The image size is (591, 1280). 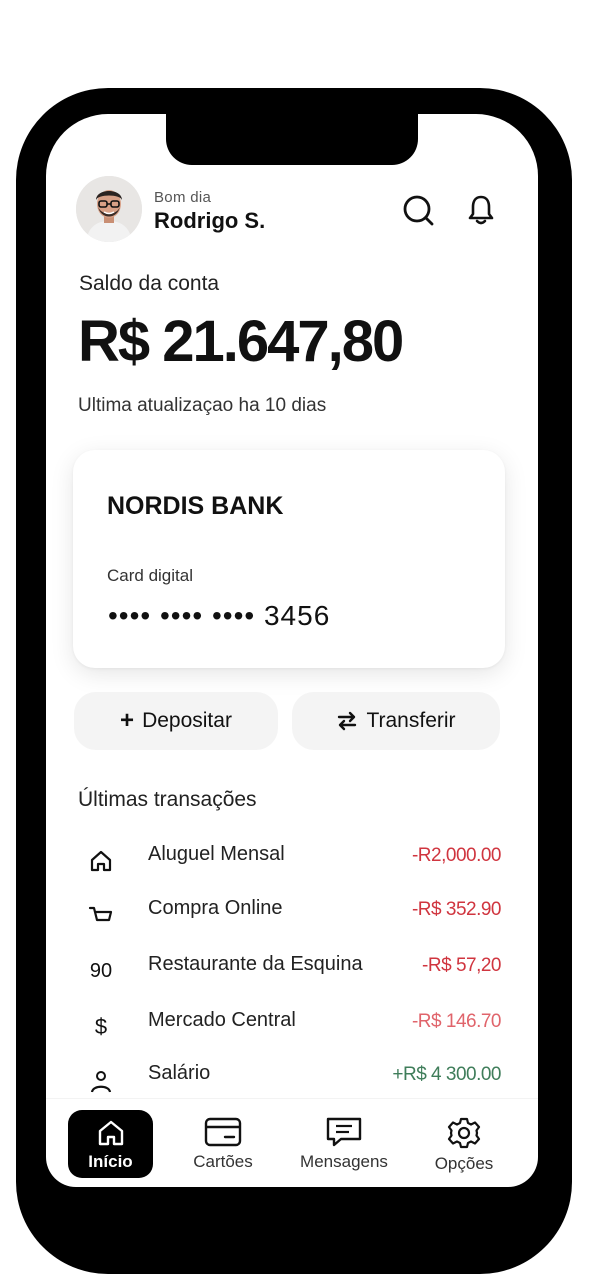 I want to click on nav-label: Cartões, so click(x=223, y=1161).